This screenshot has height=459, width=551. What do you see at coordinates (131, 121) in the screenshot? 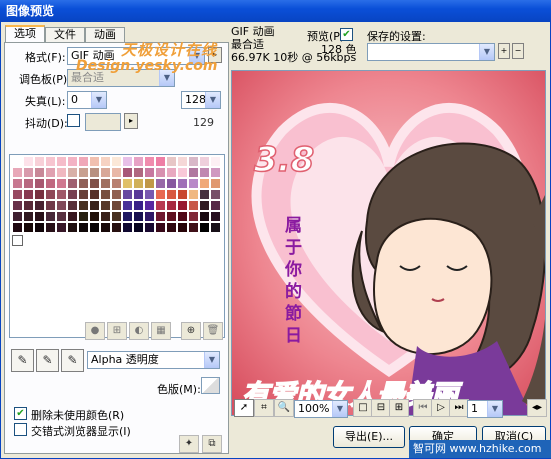
I see `dither-slider-button: ▸` at bounding box center [131, 121].